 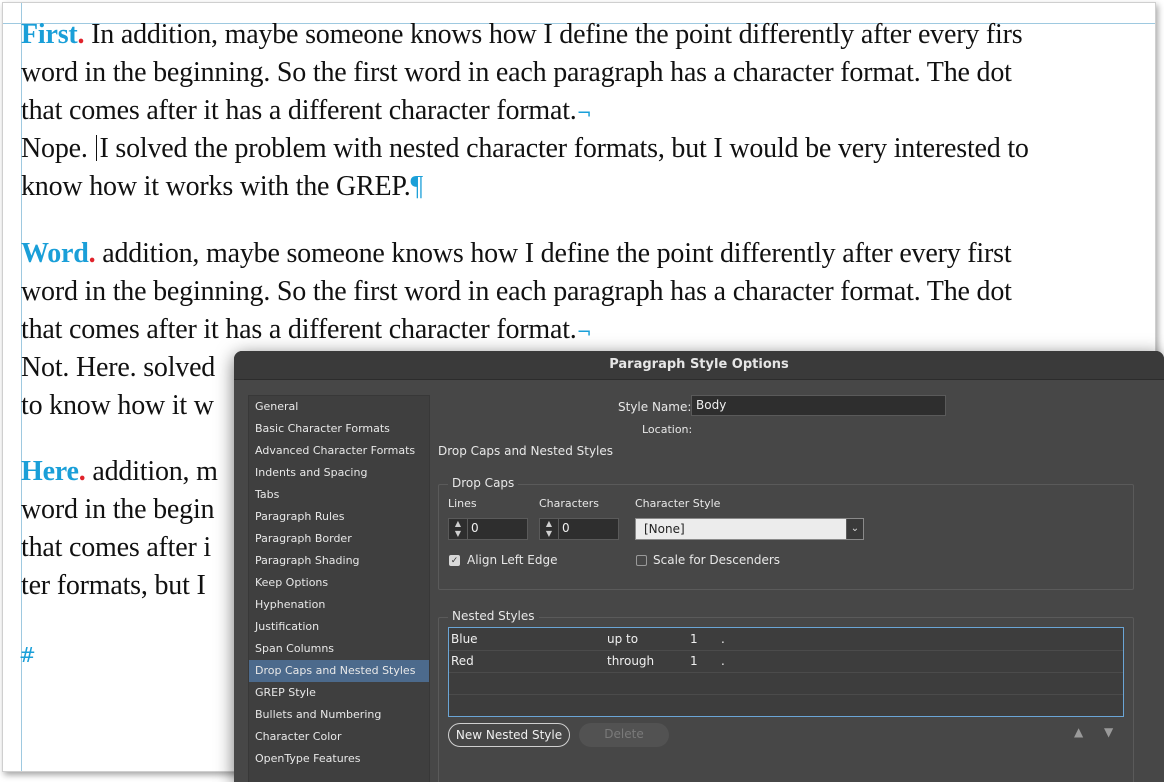 I want to click on paragraph-text: to know how it w, so click(x=117, y=405).